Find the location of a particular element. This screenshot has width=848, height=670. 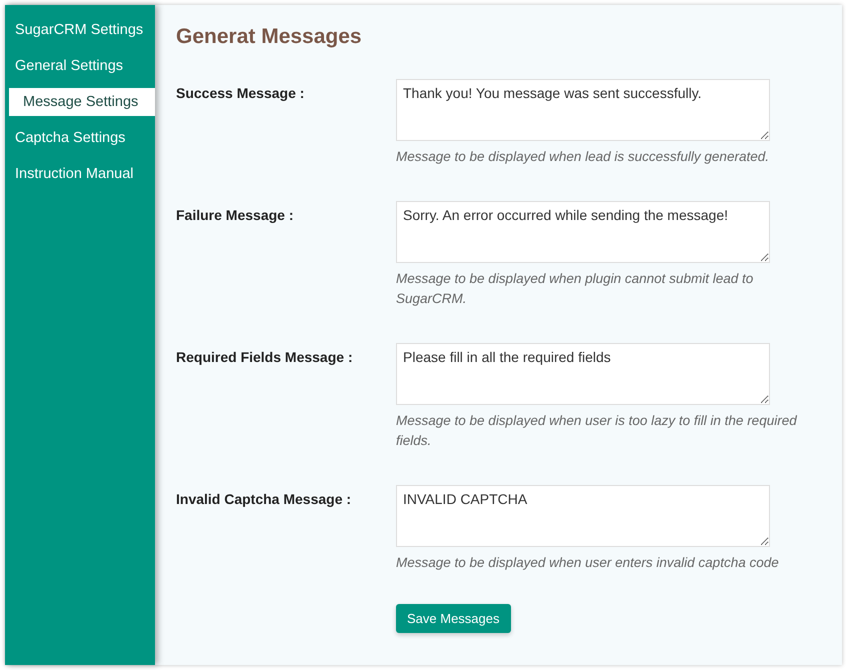

field-label: Required Fields Message : is located at coordinates (265, 357).